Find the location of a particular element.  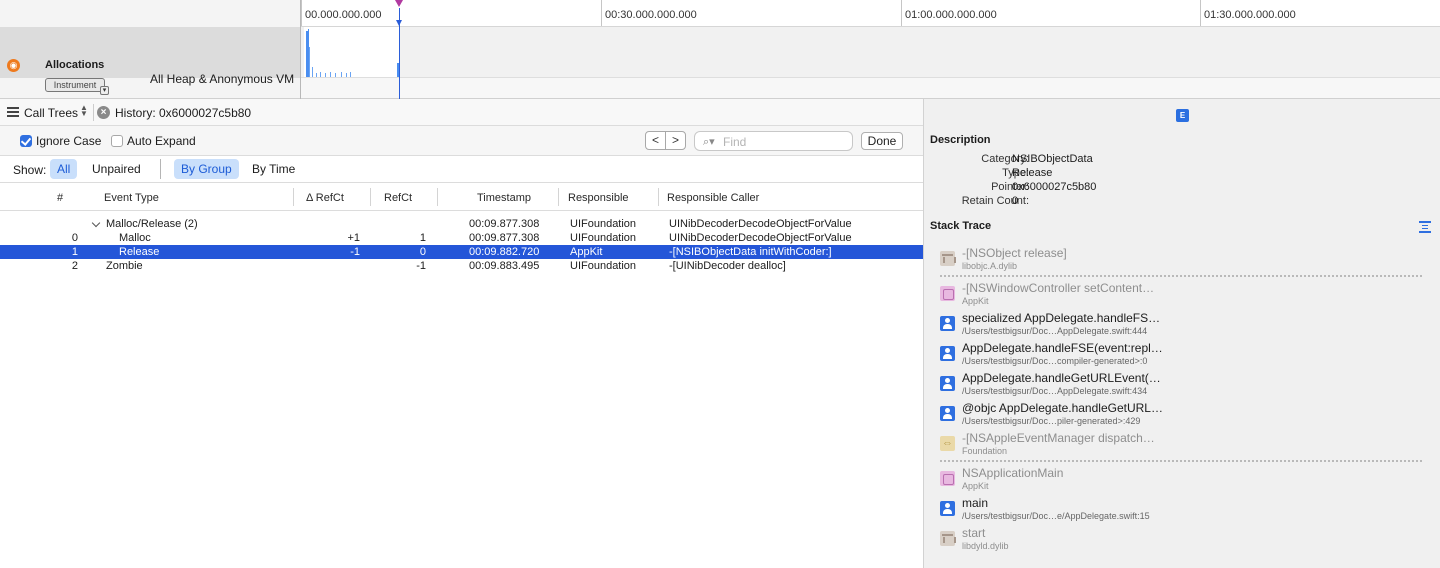

up-down-chevron-icon: ▲ ▼ is located at coordinates (84, 111).